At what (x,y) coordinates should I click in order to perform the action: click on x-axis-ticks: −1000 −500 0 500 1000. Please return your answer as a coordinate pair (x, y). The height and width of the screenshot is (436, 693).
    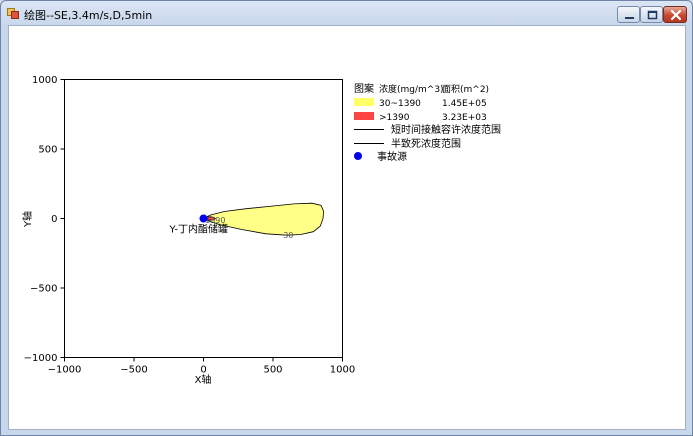
    Looking at the image, I should click on (201, 366).